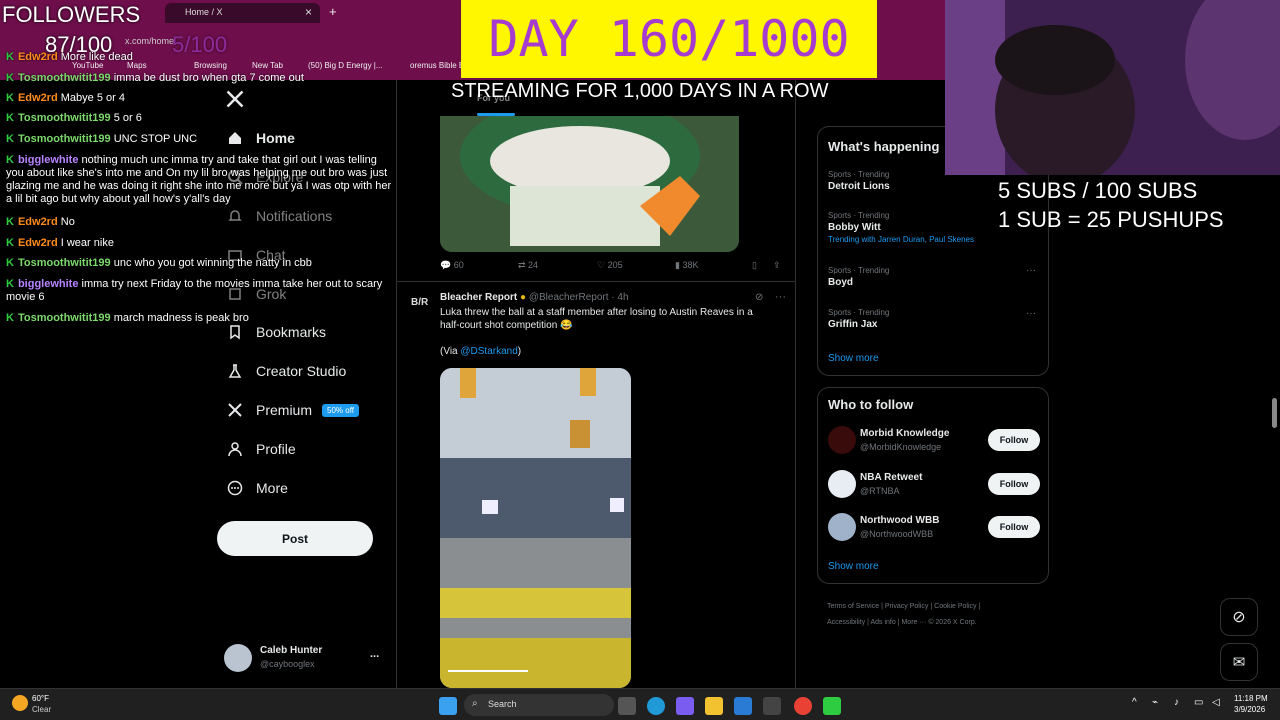 This screenshot has width=1280, height=720. What do you see at coordinates (235, 488) in the screenshot?
I see `more-circle-icon` at bounding box center [235, 488].